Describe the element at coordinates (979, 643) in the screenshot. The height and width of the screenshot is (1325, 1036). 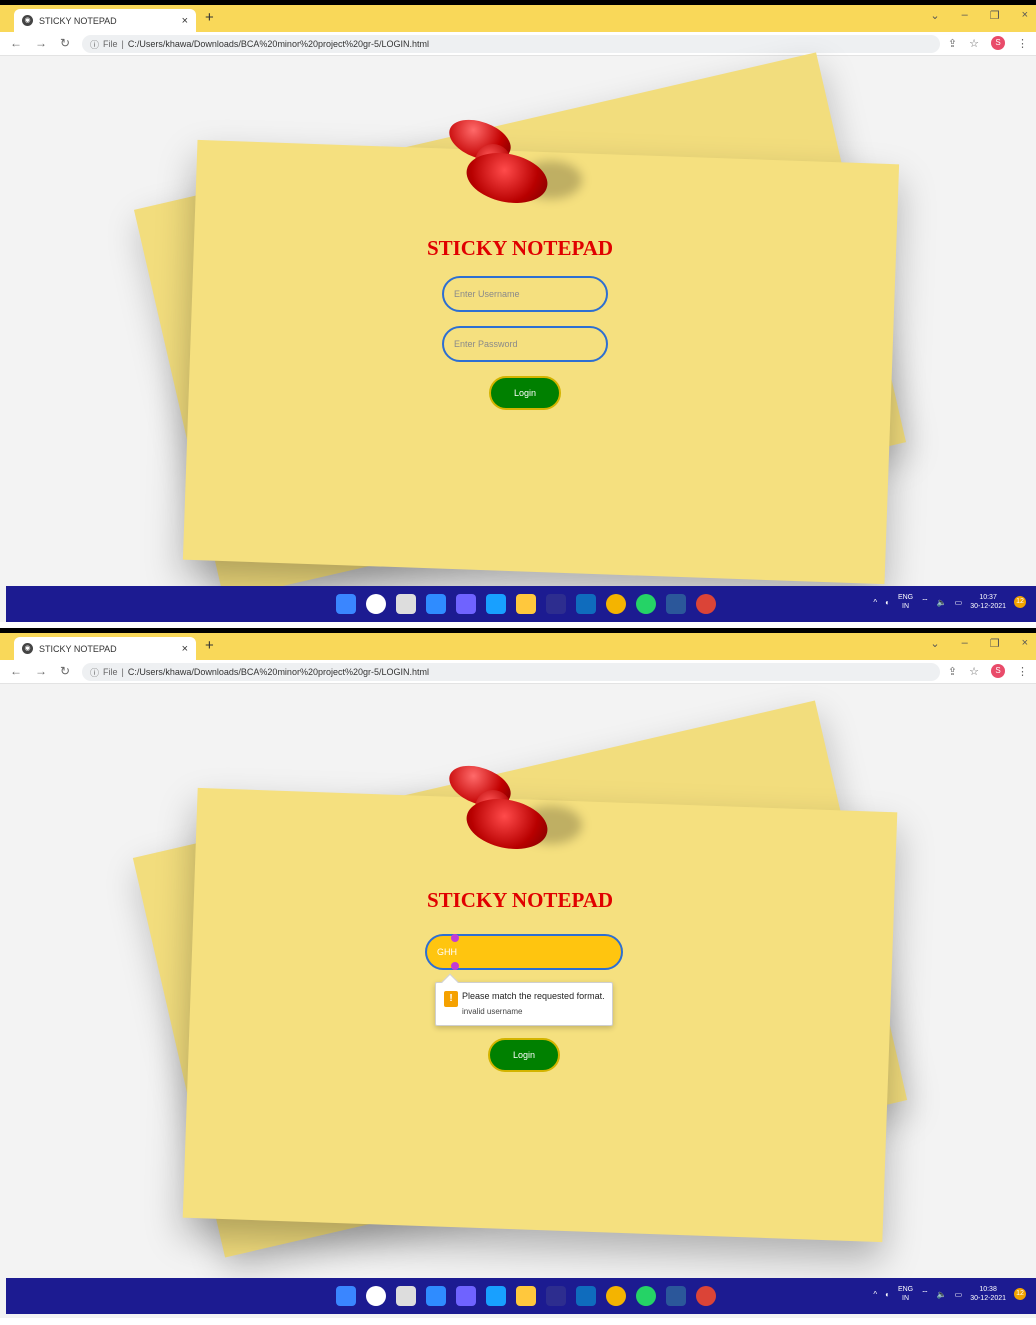
I see `window-controls: ⌄ – ❐ ×` at that location.